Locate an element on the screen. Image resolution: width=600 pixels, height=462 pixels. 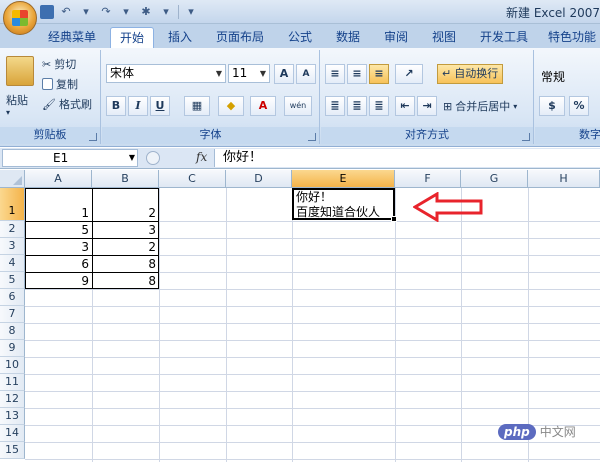
tab-review: 审阅 is located at coordinates (396, 37).